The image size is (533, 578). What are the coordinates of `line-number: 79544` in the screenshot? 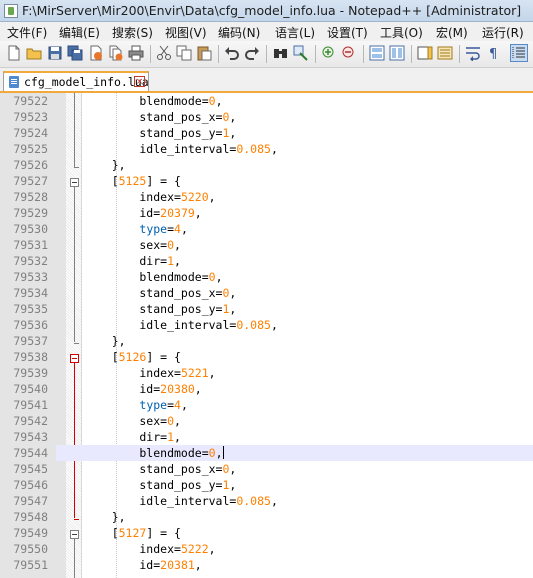 It's located at (28, 453).